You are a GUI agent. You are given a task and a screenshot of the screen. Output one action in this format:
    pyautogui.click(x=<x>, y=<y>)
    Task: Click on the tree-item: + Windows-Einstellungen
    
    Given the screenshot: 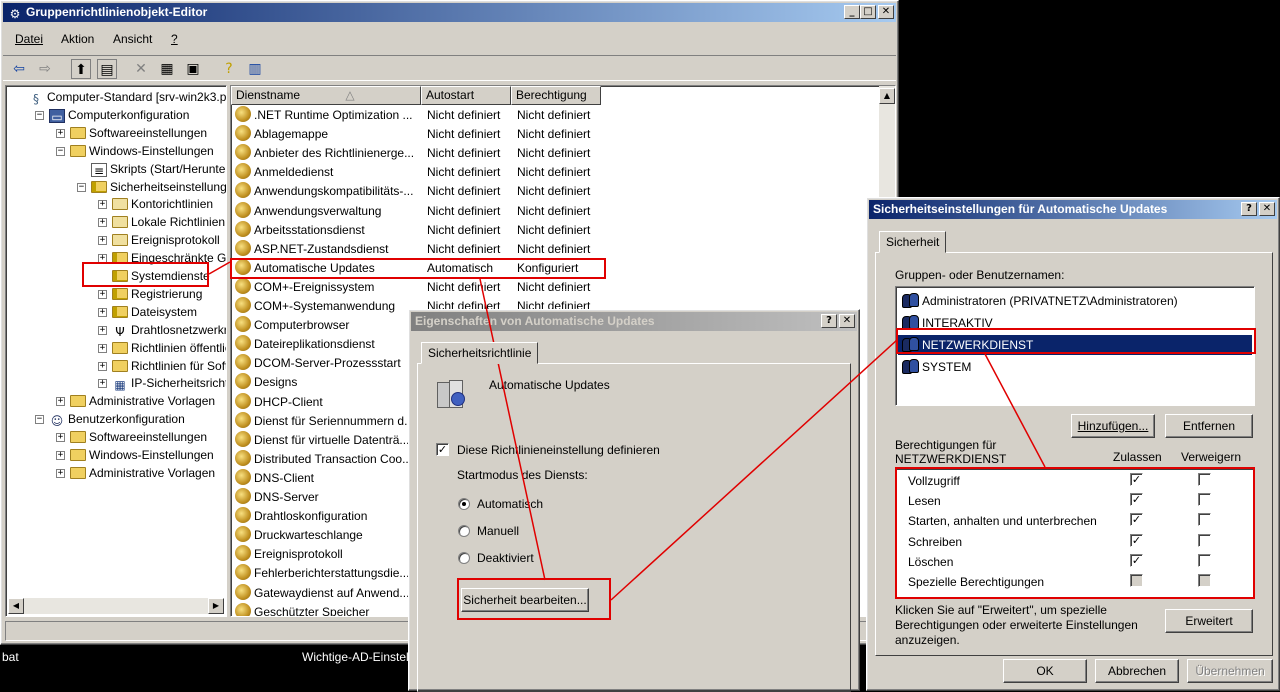 What is the action you would take?
    pyautogui.click(x=135, y=455)
    